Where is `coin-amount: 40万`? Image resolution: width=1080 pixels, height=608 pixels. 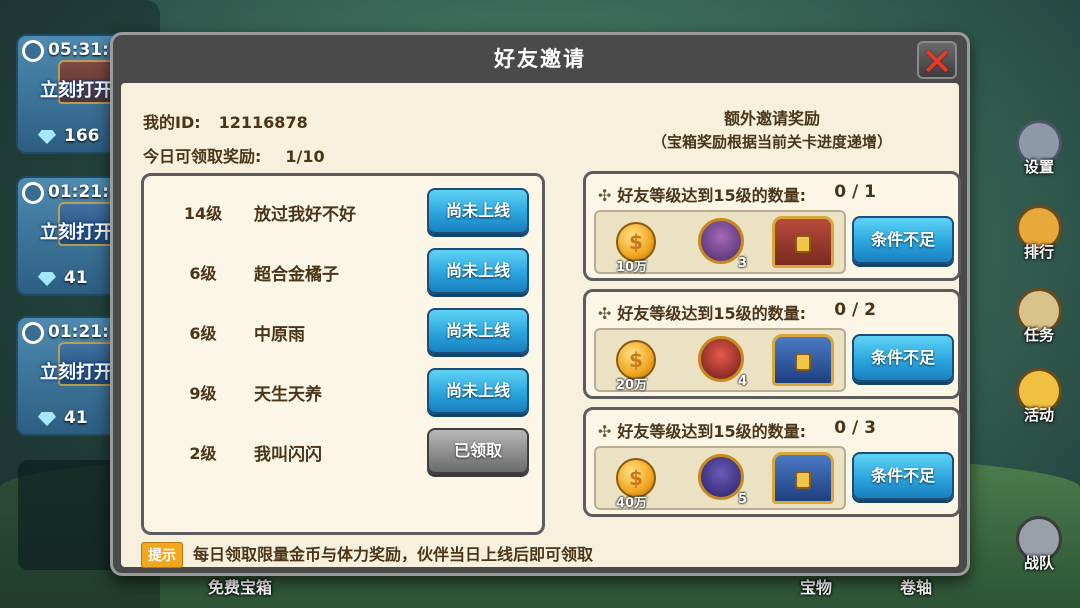
coin-amount: 40万 is located at coordinates (632, 503).